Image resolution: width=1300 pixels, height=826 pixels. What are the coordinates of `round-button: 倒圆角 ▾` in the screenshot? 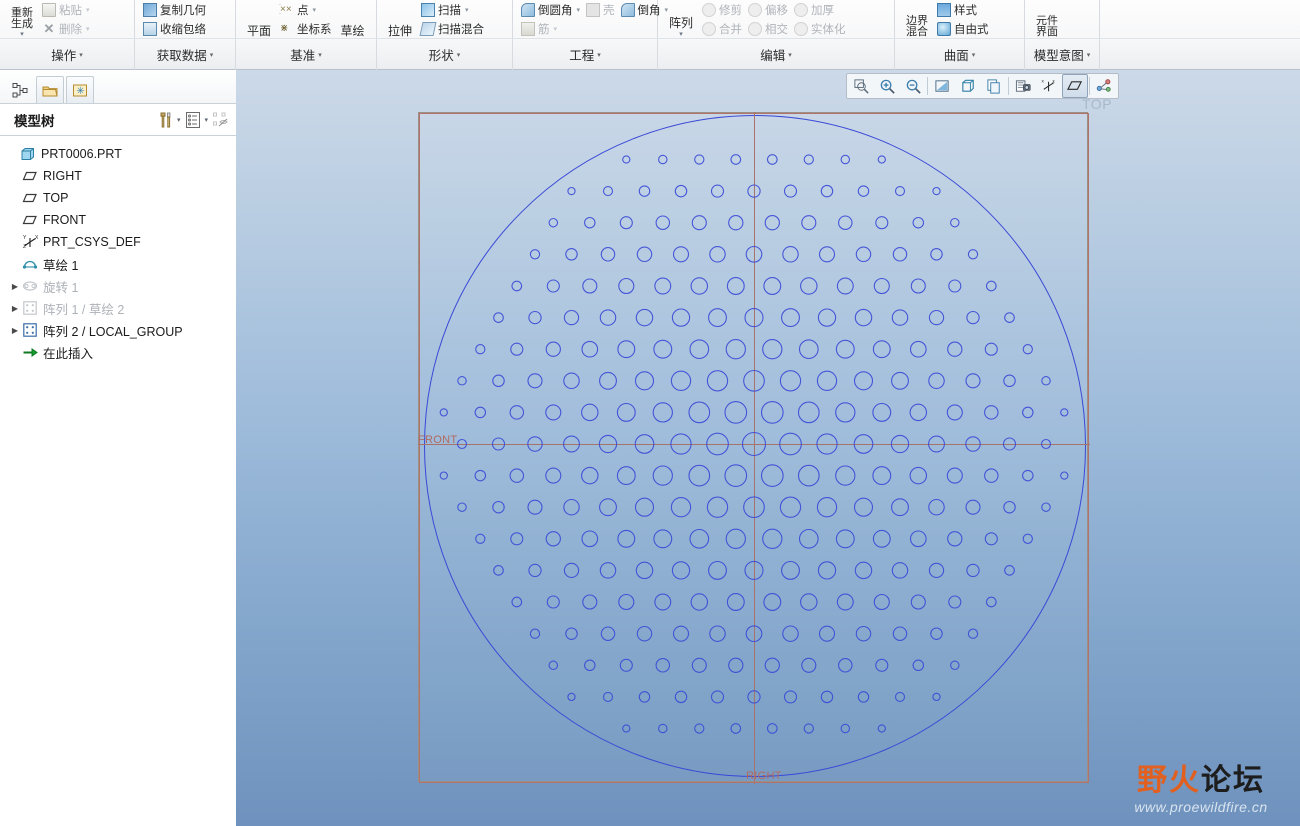 It's located at (550, 9).